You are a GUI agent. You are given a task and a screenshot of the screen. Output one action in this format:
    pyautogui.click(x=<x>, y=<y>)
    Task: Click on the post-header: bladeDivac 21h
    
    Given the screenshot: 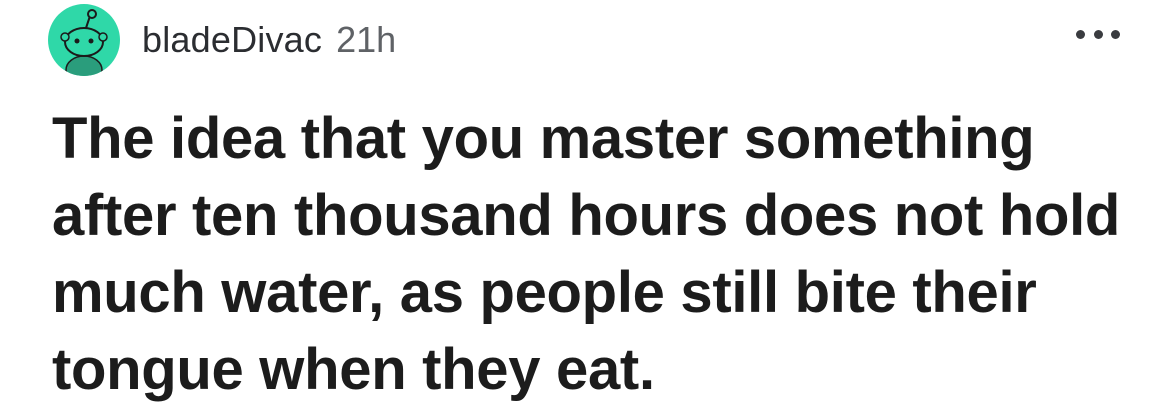 What is the action you would take?
    pyautogui.click(x=222, y=40)
    